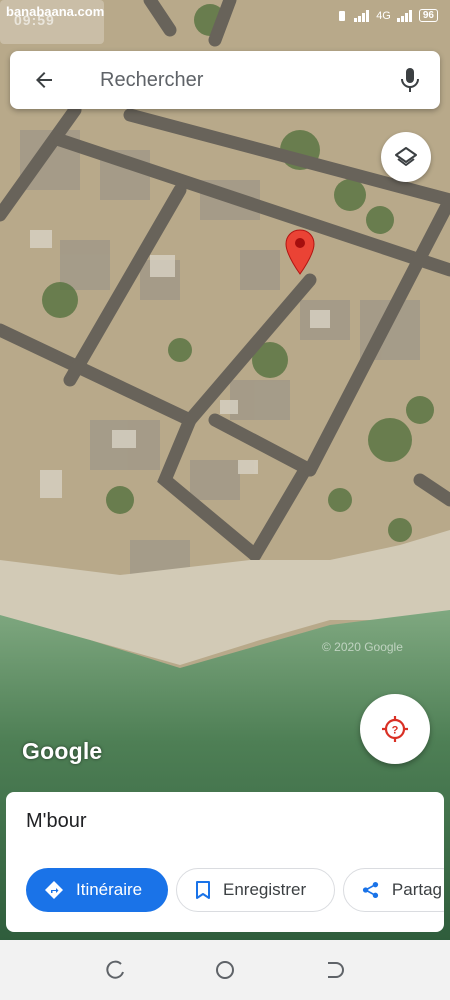  Describe the element at coordinates (383, 15) in the screenshot. I see `network-type: 4G` at that location.